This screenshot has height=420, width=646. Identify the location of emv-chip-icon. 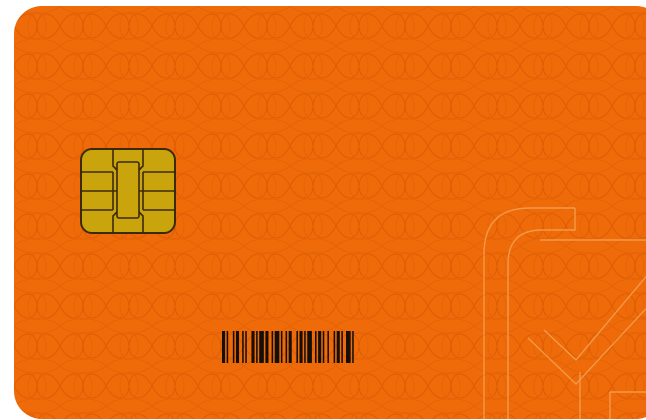
(128, 191).